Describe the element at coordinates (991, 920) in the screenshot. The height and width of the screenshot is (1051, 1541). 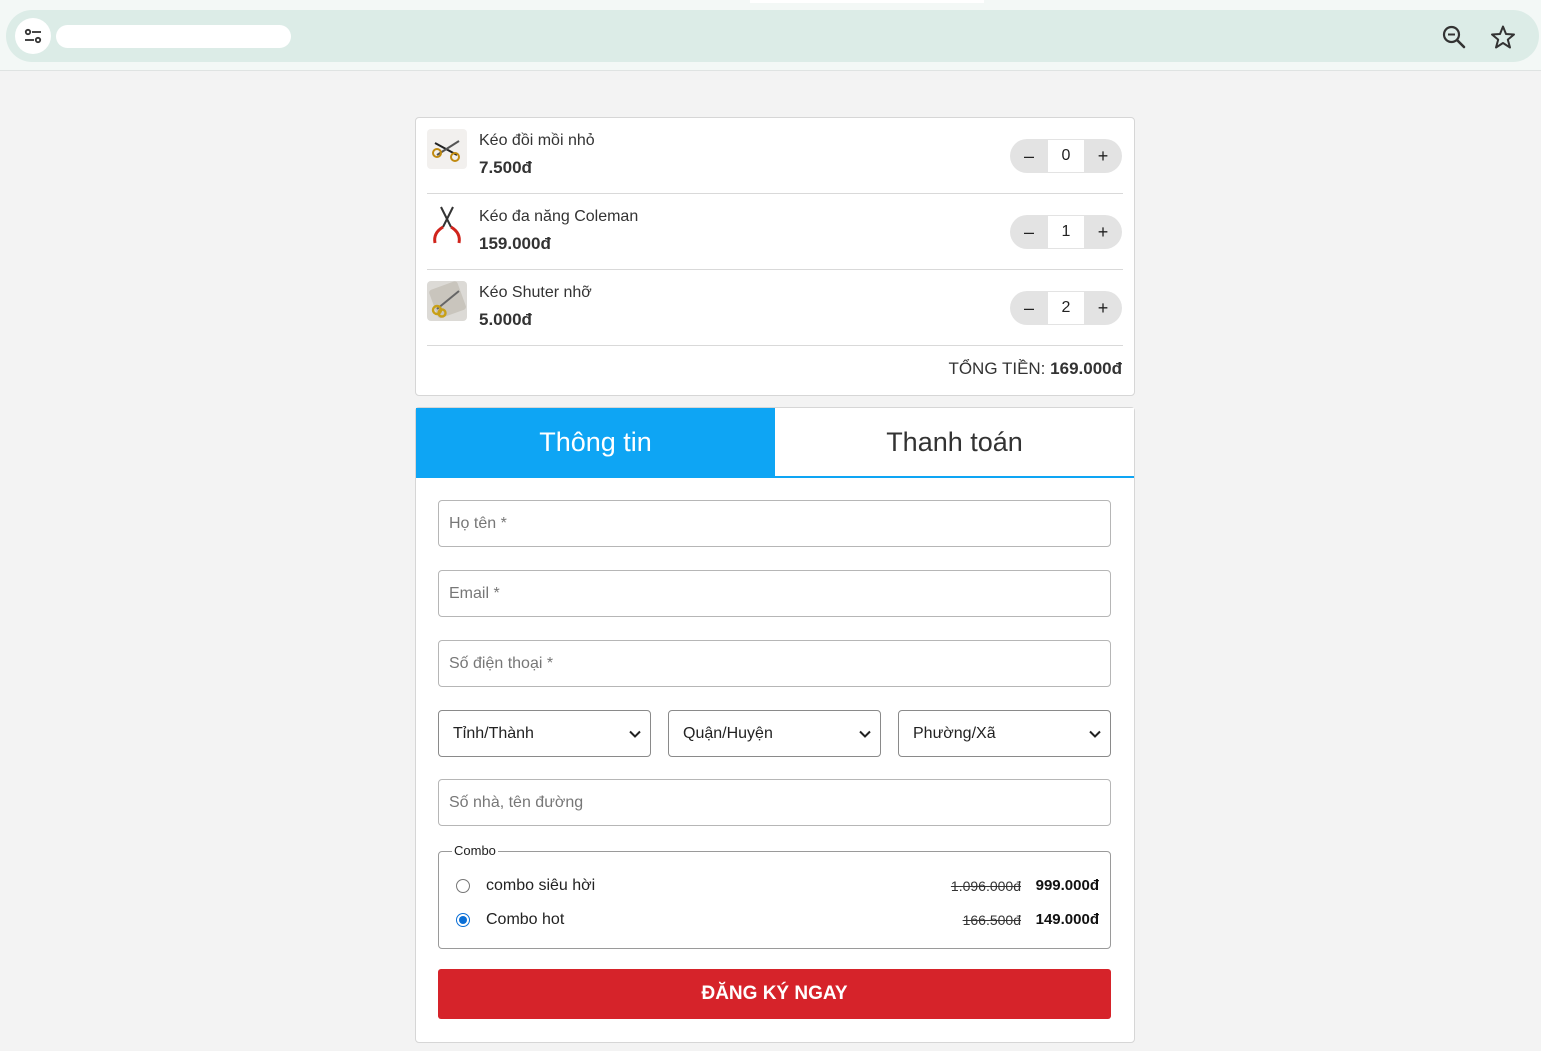
I see `combo-old-price: 166.500đ` at that location.